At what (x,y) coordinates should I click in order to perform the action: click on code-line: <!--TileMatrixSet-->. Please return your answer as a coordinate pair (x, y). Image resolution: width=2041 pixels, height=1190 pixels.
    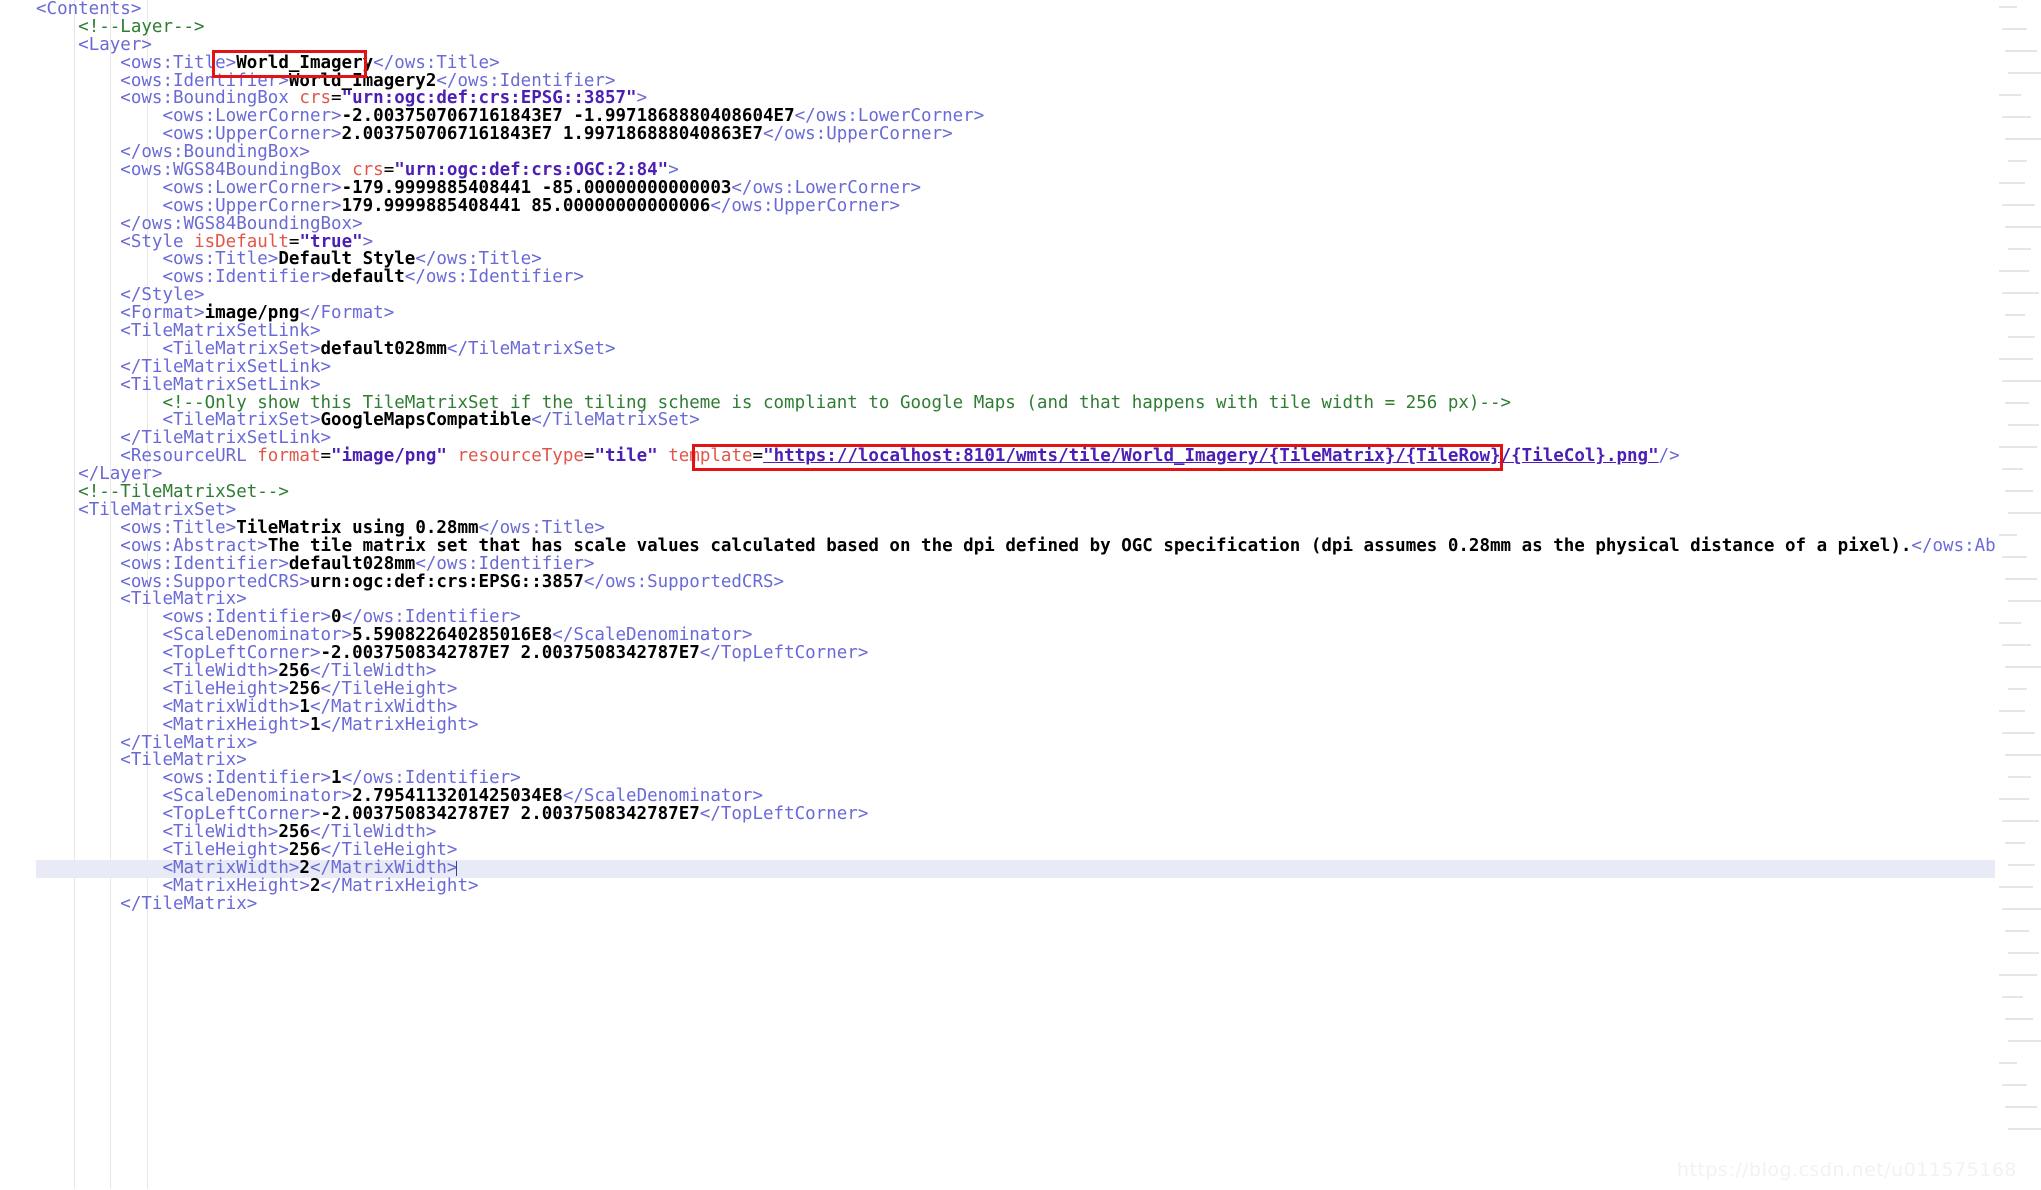
    Looking at the image, I should click on (1016, 492).